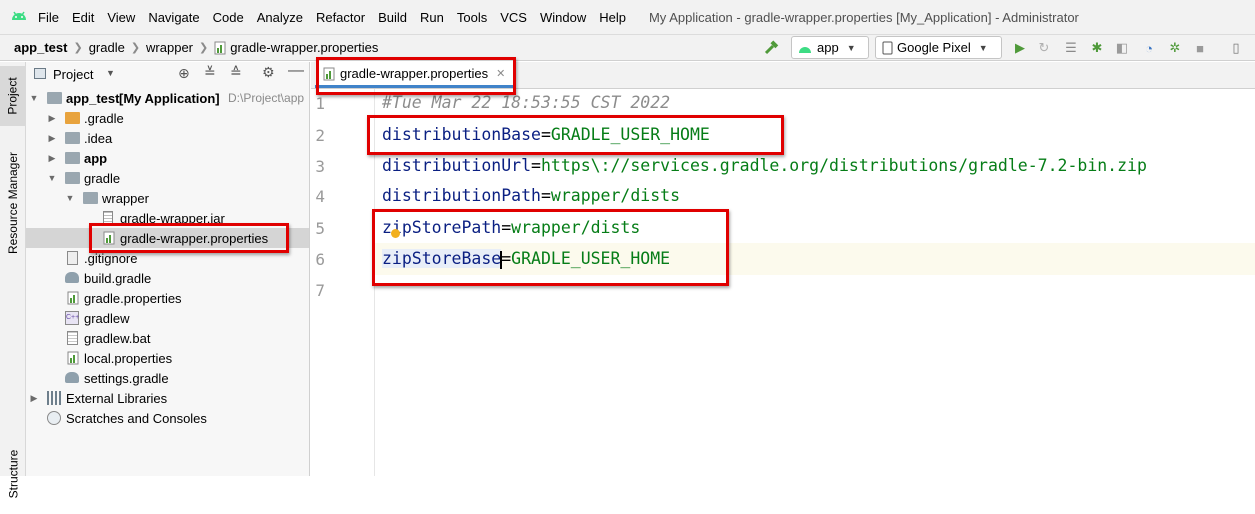  I want to click on device-manager-icon: ▯, so click(1236, 48).